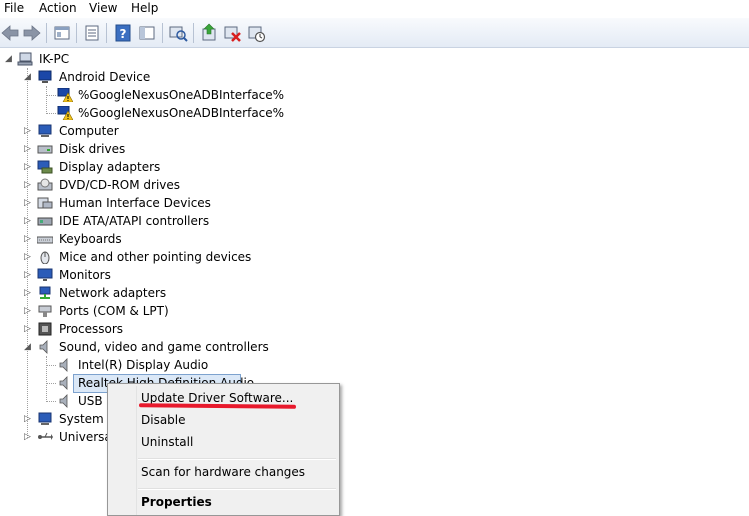 This screenshot has height=516, width=749. I want to click on processor-icon, so click(45, 329).